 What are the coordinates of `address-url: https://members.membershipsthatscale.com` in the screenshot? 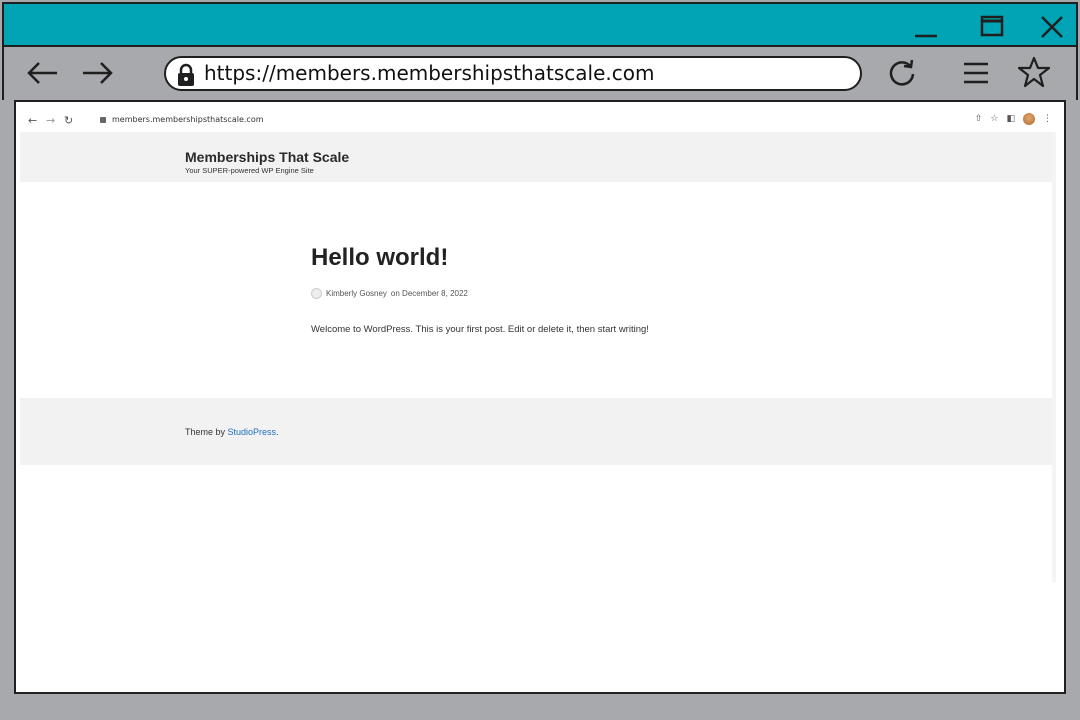 It's located at (429, 73).